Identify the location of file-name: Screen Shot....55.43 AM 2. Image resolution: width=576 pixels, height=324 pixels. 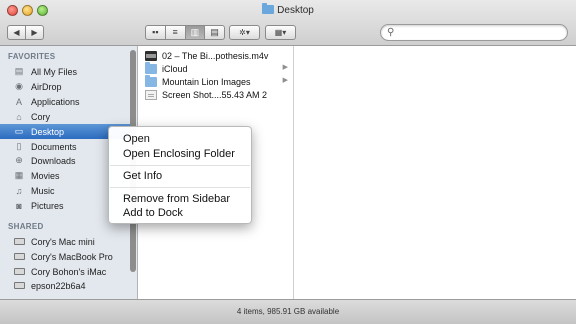
(215, 94).